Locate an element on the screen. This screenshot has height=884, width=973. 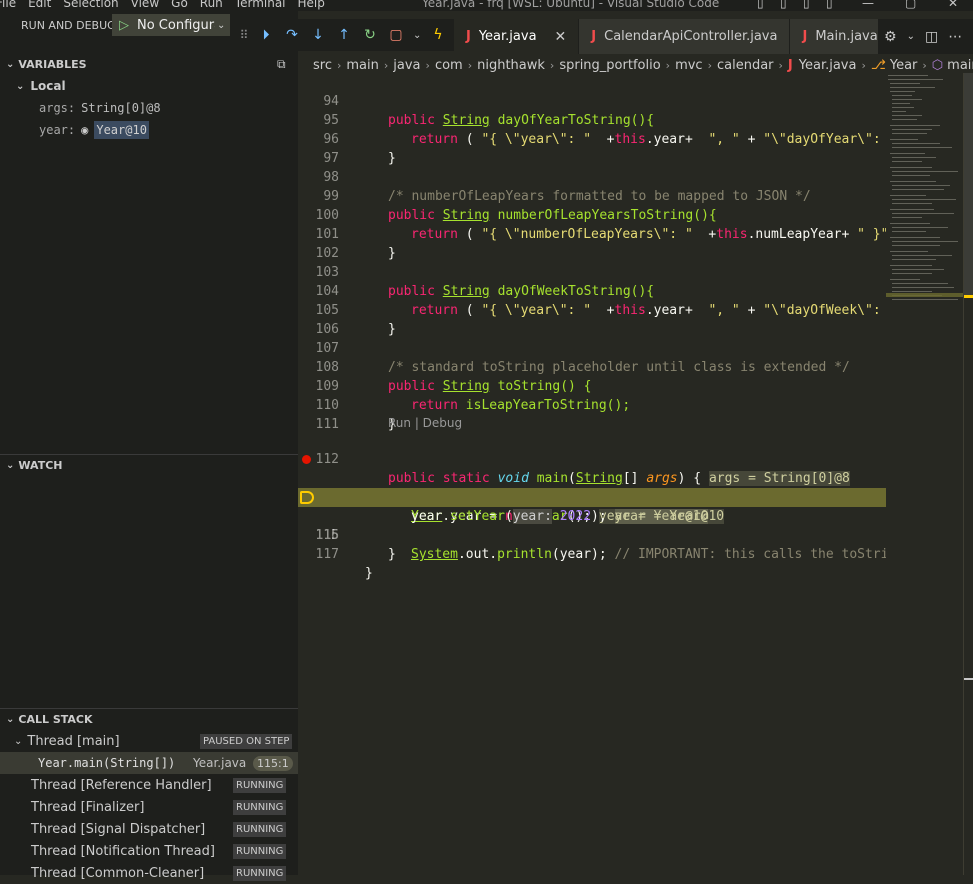
thread-row: Thread [Signal Dispatcher] RUNNING is located at coordinates (149, 829).